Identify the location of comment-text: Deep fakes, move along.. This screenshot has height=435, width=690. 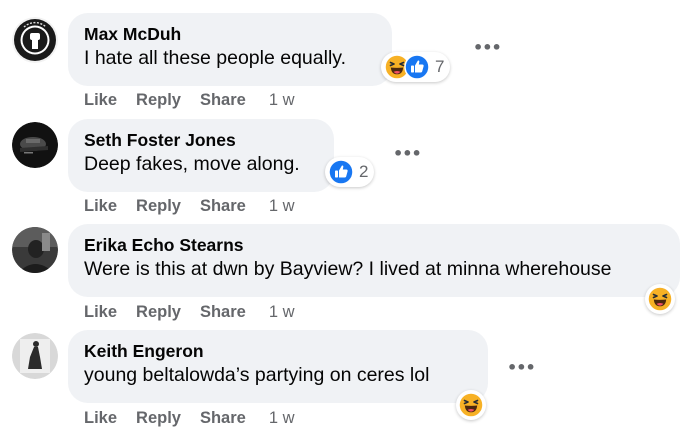
(192, 164).